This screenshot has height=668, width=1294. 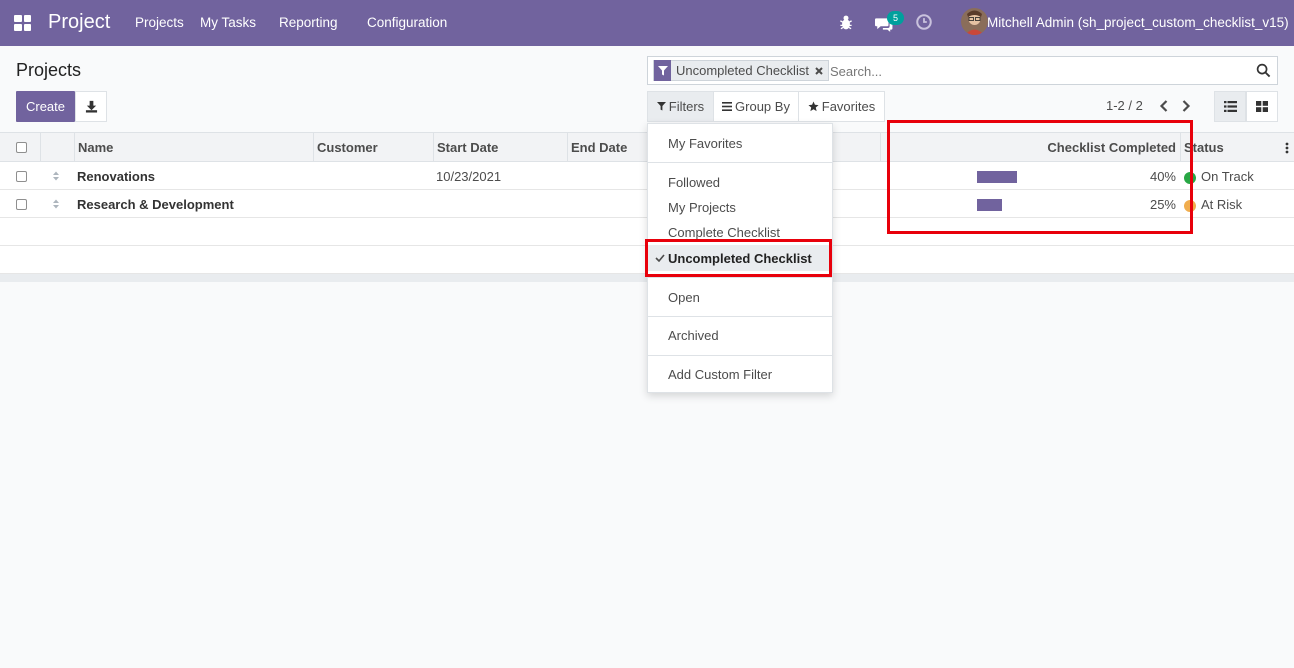 I want to click on list-view-button, so click(x=1230, y=106).